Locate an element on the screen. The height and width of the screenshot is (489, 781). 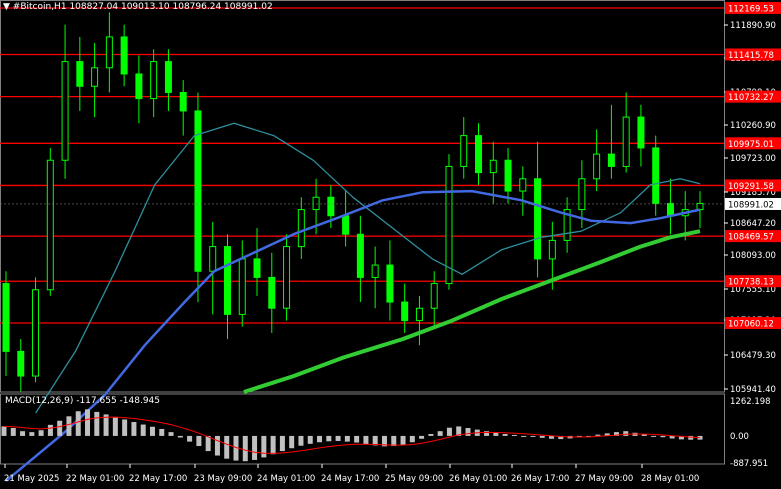
level-price-label: 109975.01 is located at coordinates (751, 145).